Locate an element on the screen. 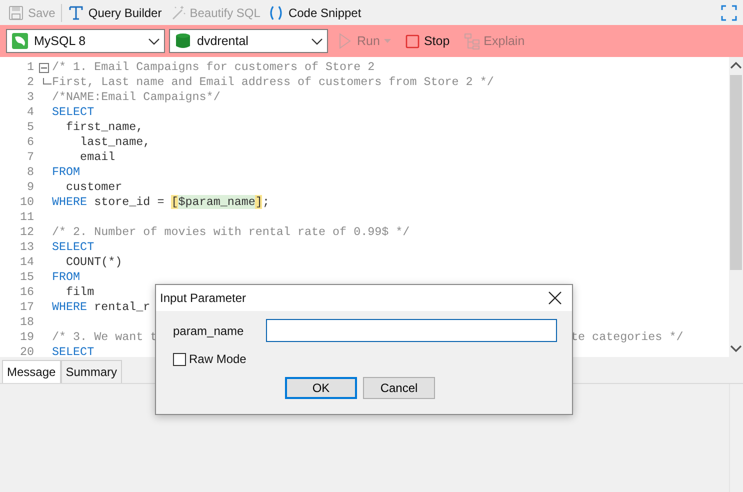  line-number: 10 is located at coordinates (26, 202).